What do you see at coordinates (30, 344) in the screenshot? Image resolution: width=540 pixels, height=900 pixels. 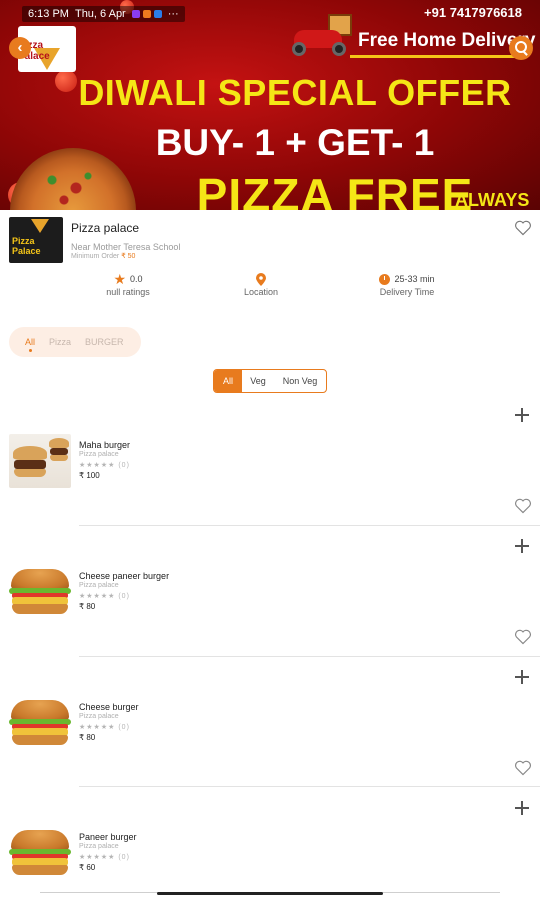 I see `category-tab-all: All` at bounding box center [30, 344].